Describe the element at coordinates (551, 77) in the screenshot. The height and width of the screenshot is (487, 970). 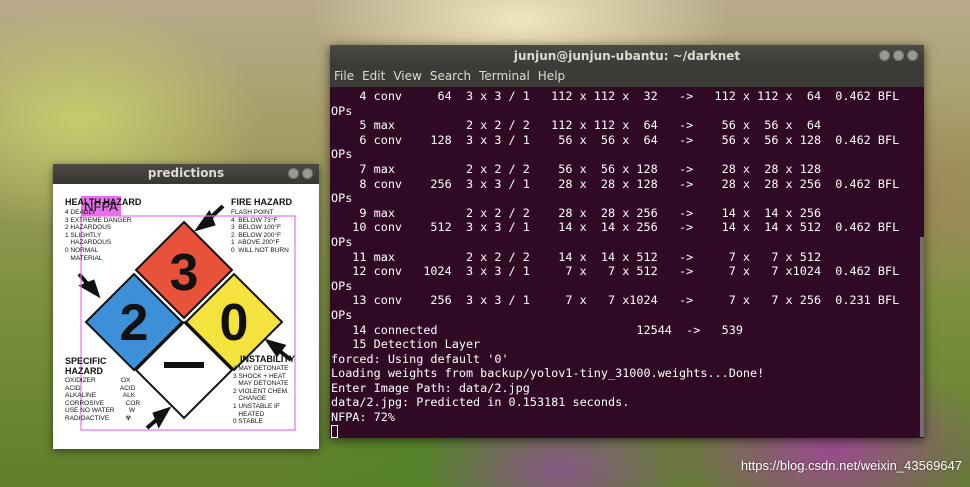
I see `menu-help: Help` at that location.